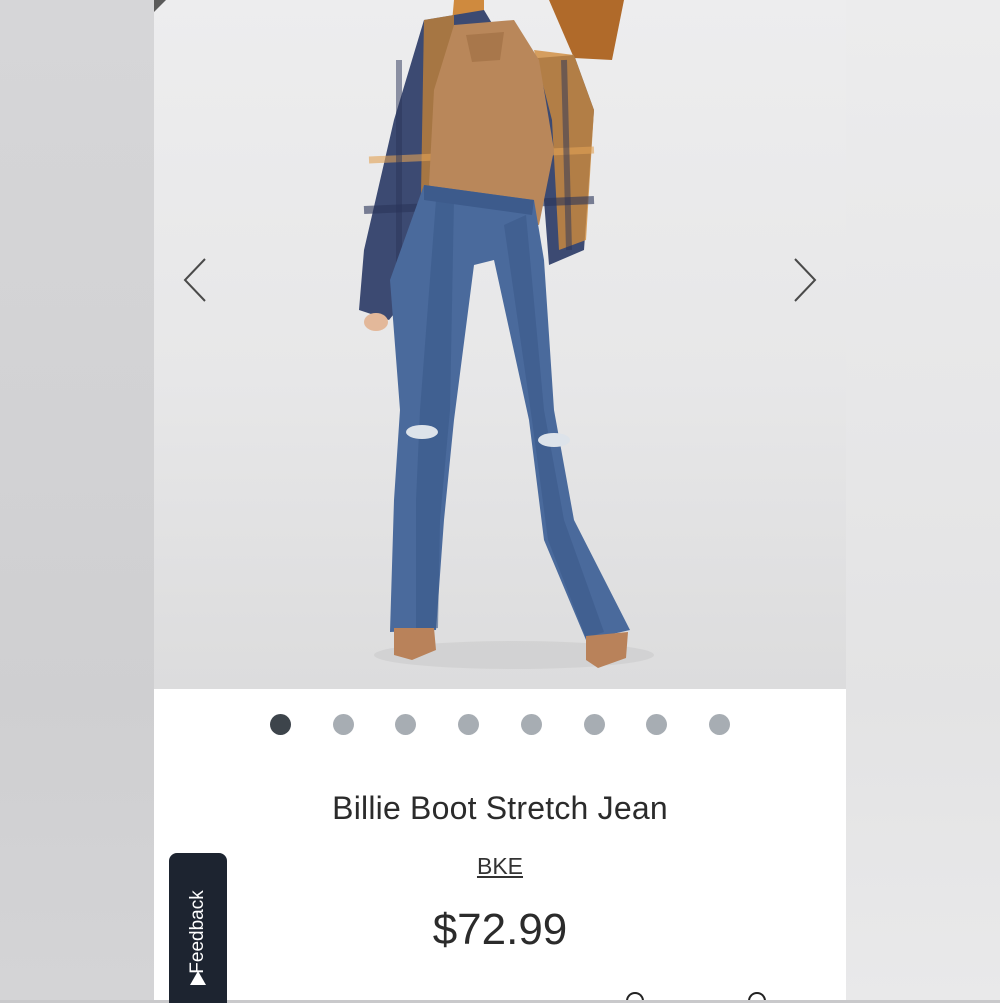  I want to click on corner-mark, so click(160, 6).